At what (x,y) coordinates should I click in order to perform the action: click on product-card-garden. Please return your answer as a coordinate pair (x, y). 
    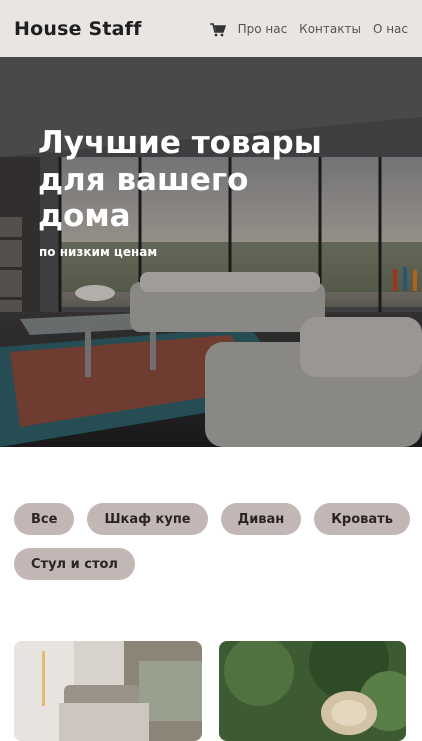
    Looking at the image, I should click on (312, 691).